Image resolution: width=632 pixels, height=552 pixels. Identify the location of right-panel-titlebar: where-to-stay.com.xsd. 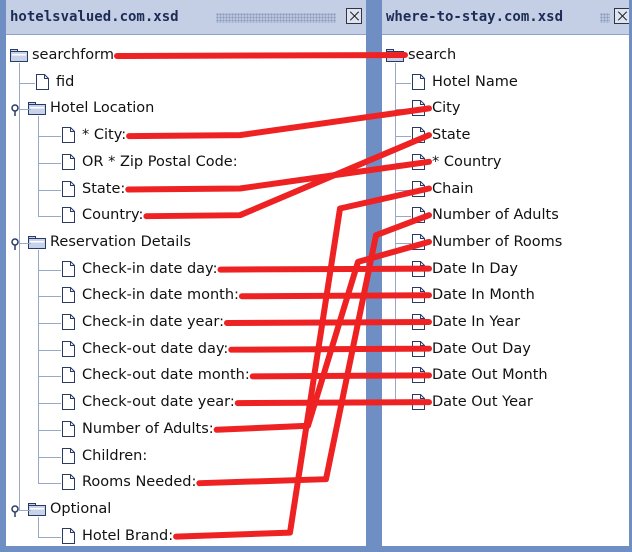
(505, 17).